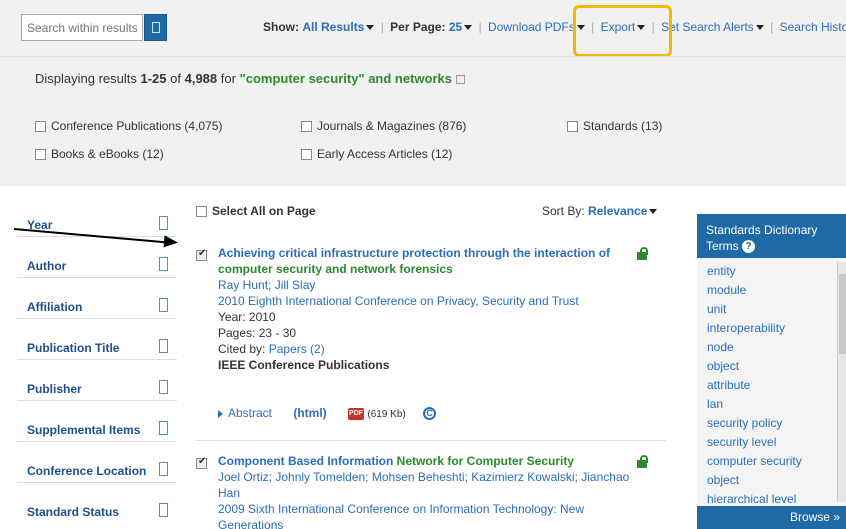 The width and height of the screenshot is (846, 529). Describe the element at coordinates (769, 404) in the screenshot. I see `term-link: lan` at that location.